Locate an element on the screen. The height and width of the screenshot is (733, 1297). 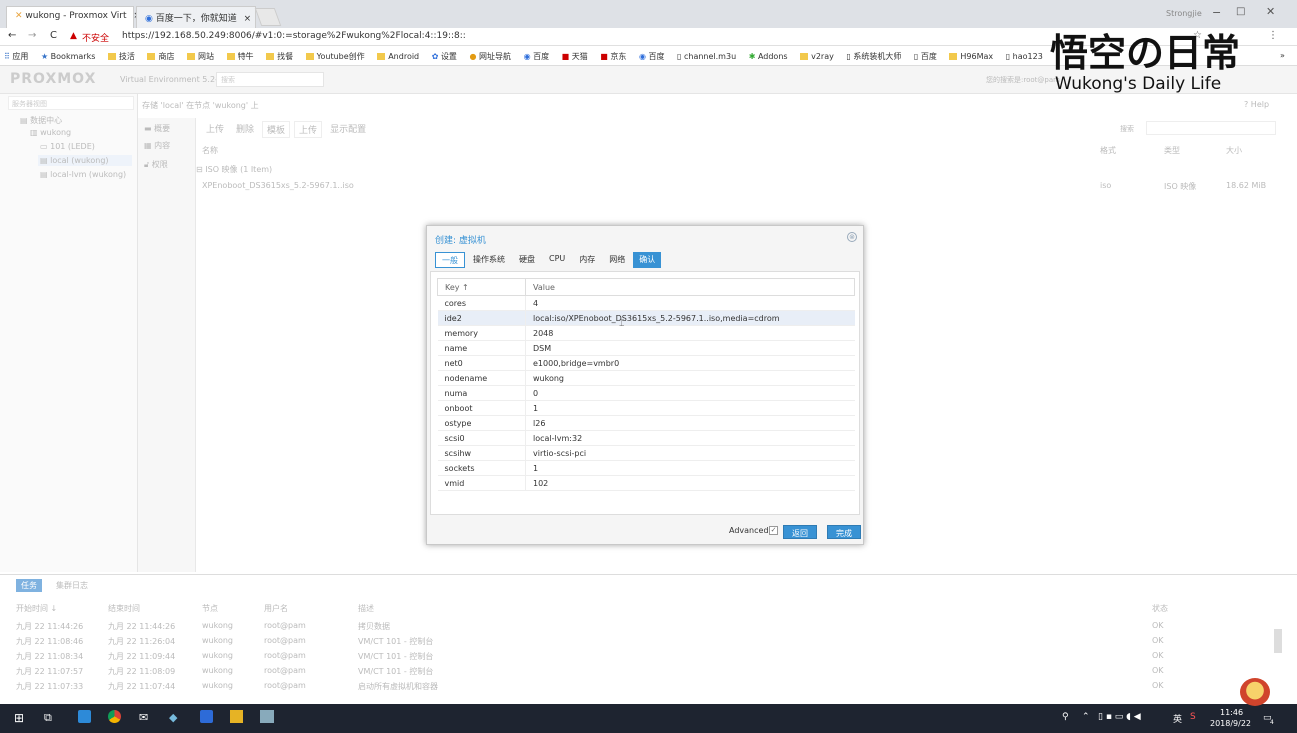
tree-vm-101: ▭ 101 (LEDE) is located at coordinates (67, 146).